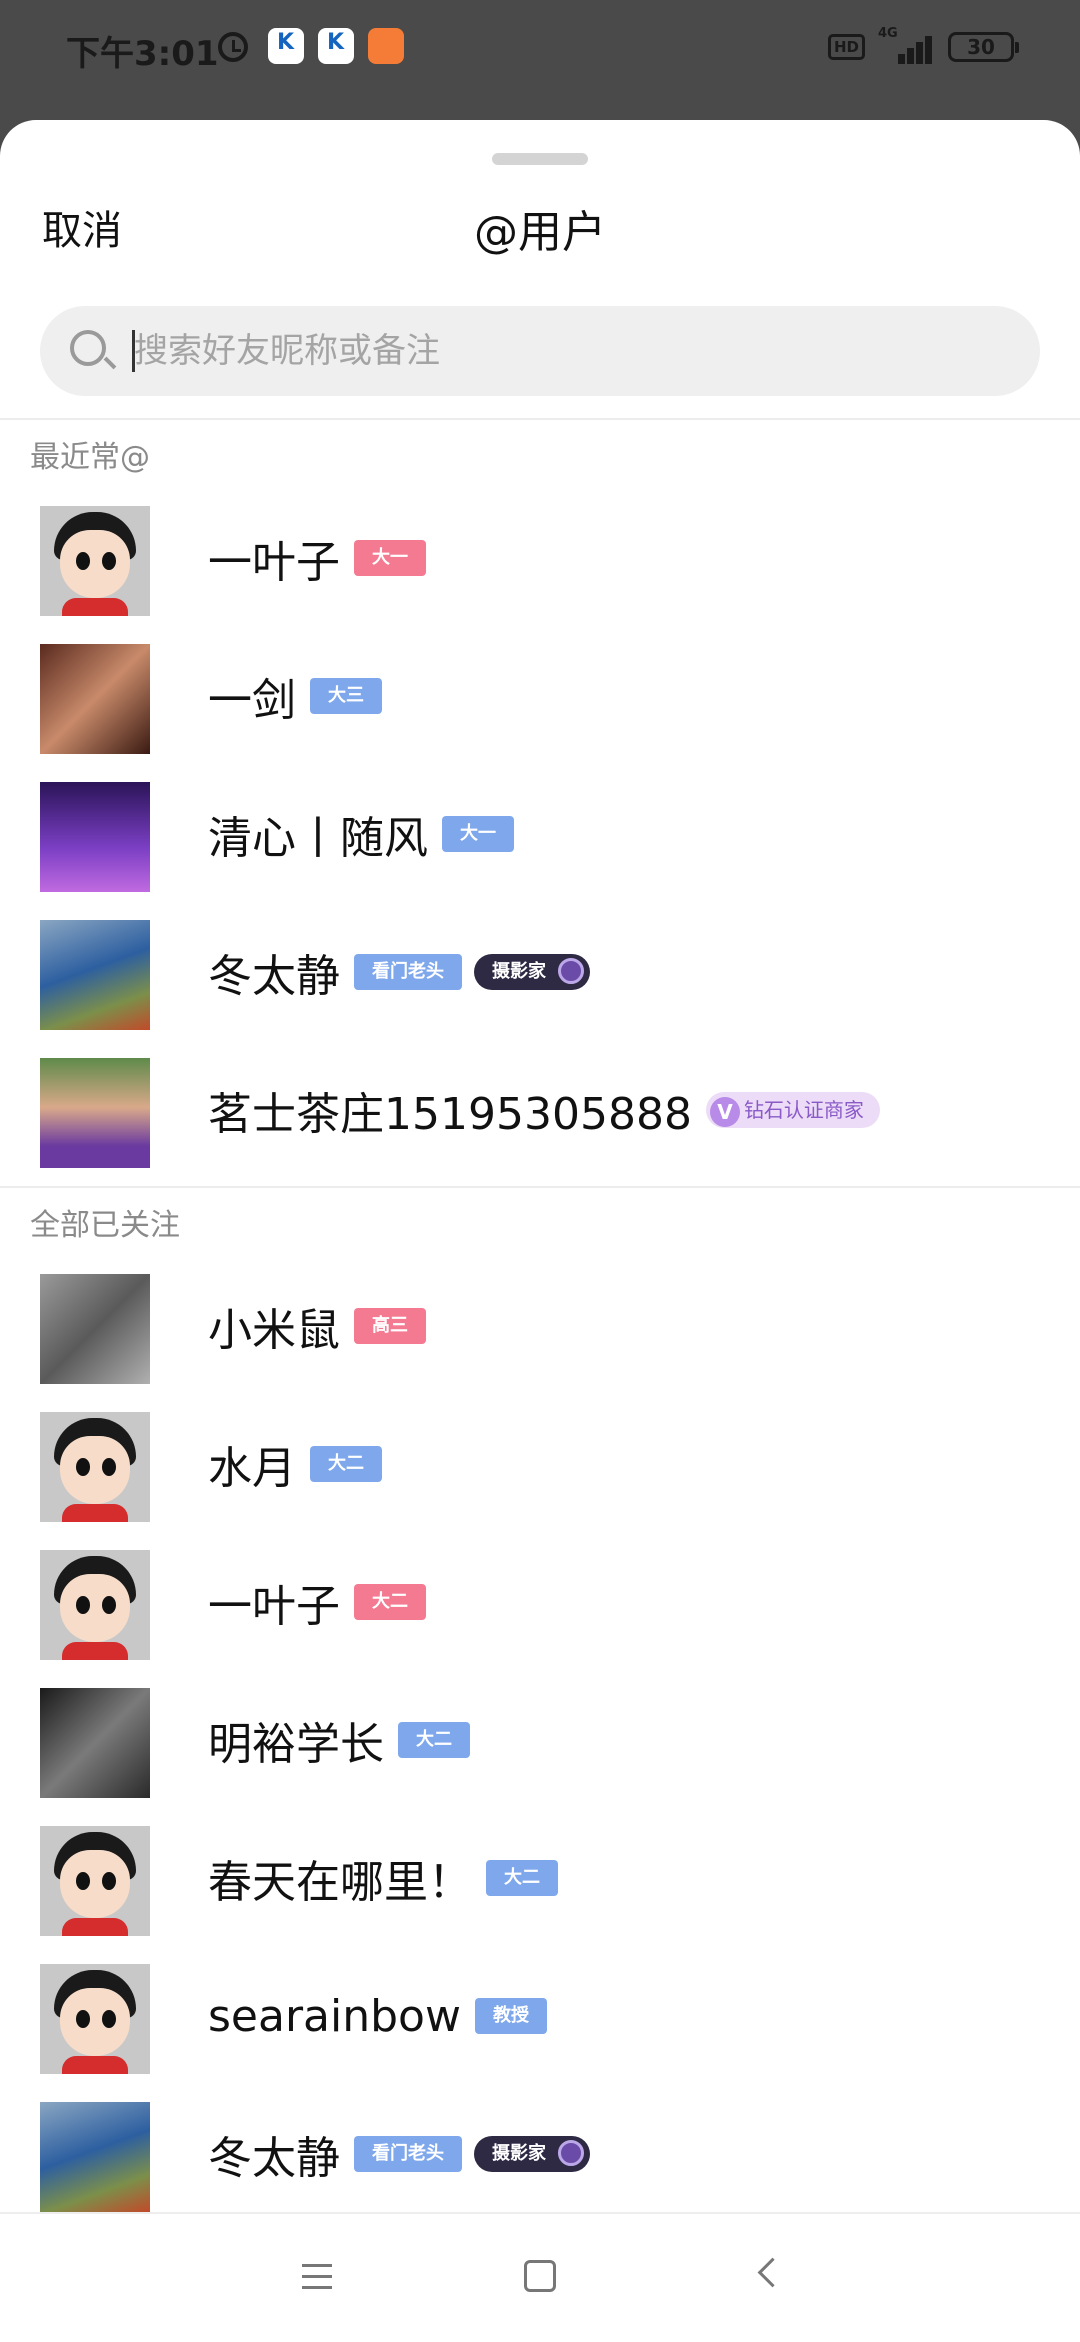 This screenshot has width=1080, height=2342. I want to click on user-row: 春天在哪里！ 大二, so click(540, 1877).